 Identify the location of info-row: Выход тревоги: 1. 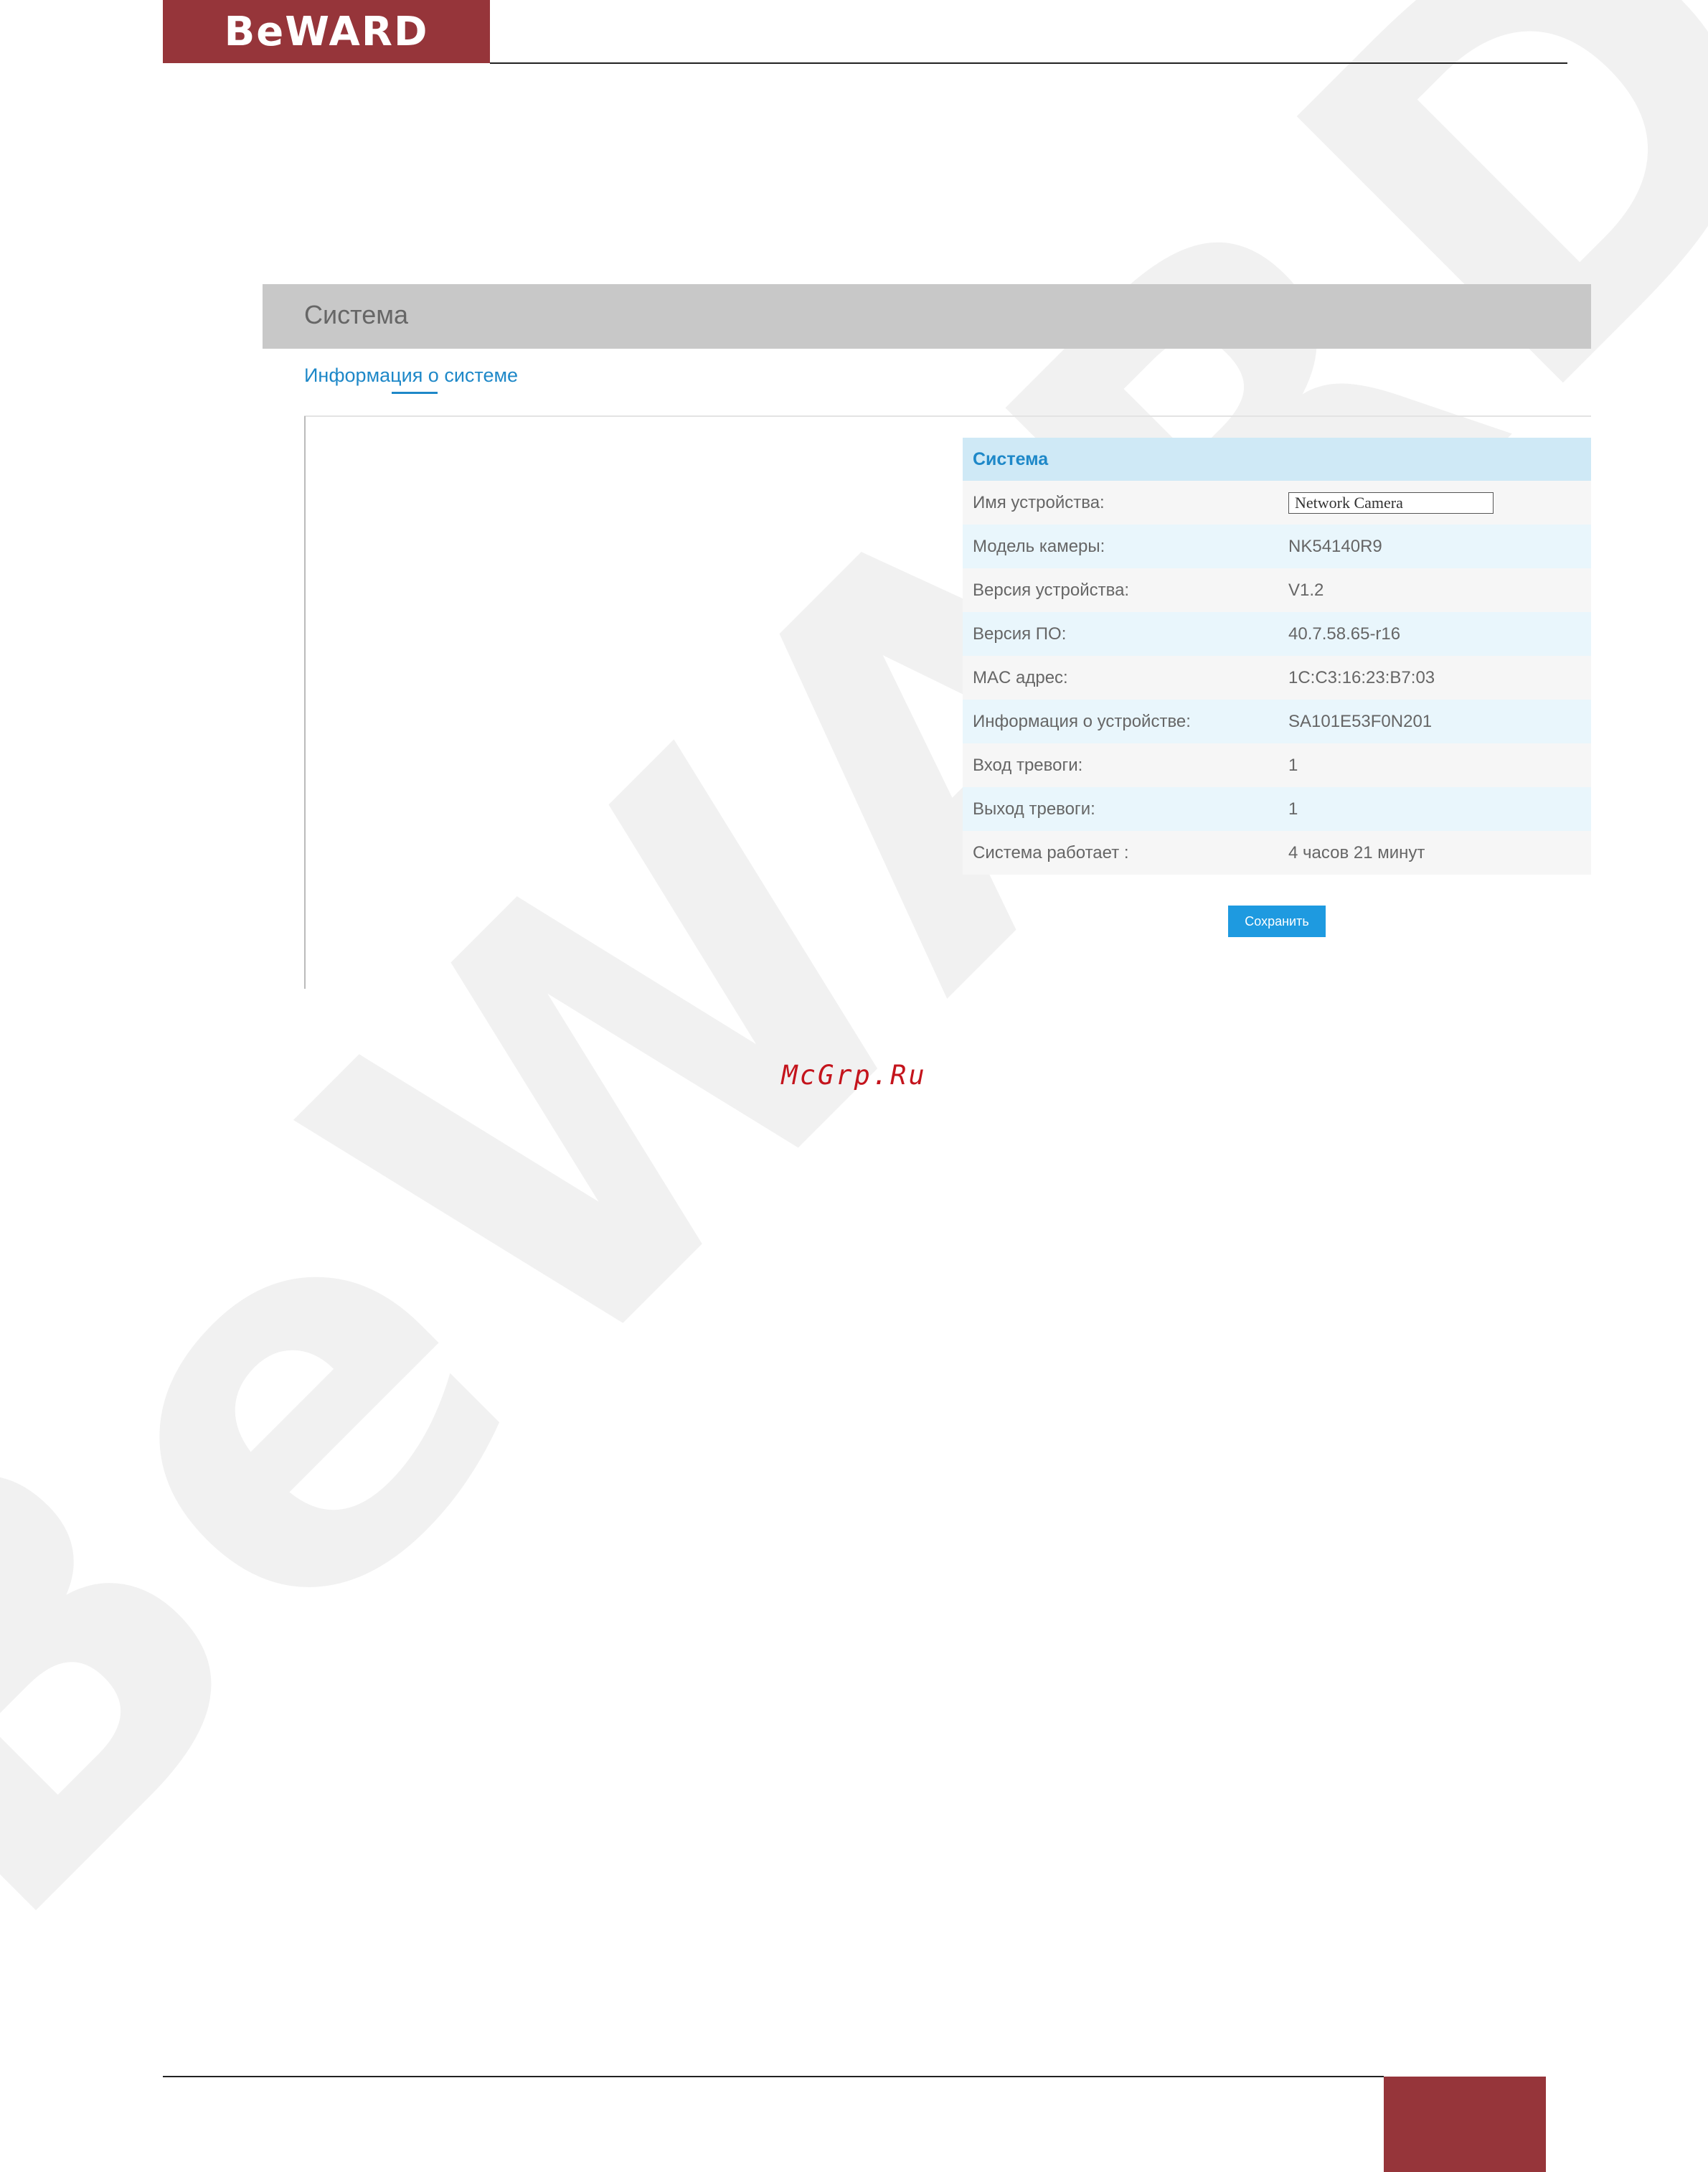
(1277, 809).